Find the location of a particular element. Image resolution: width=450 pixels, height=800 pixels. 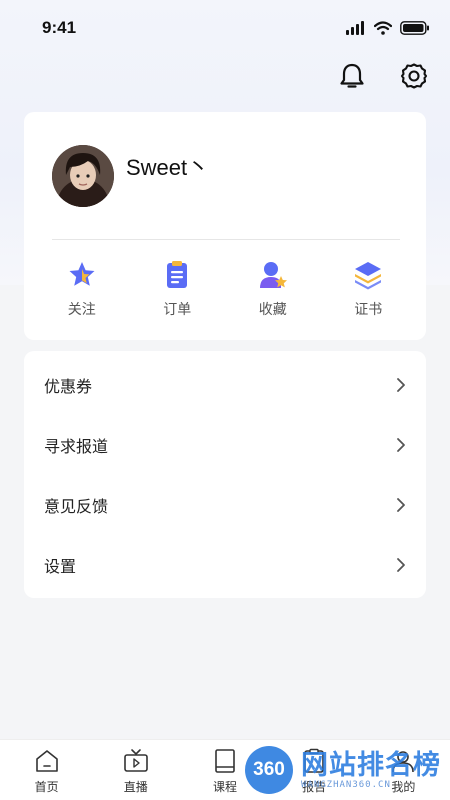

signal-icon is located at coordinates (355, 28).